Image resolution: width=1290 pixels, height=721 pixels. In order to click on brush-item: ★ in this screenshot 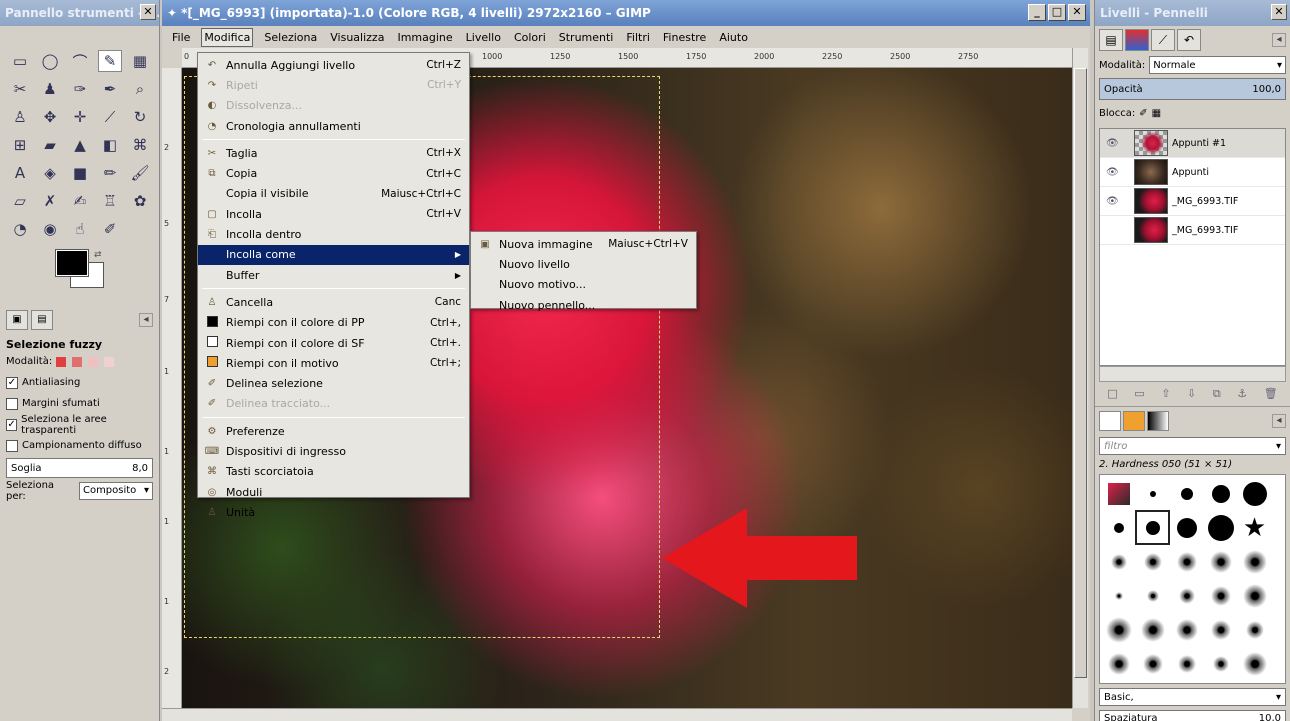, I will do `click(1254, 527)`.